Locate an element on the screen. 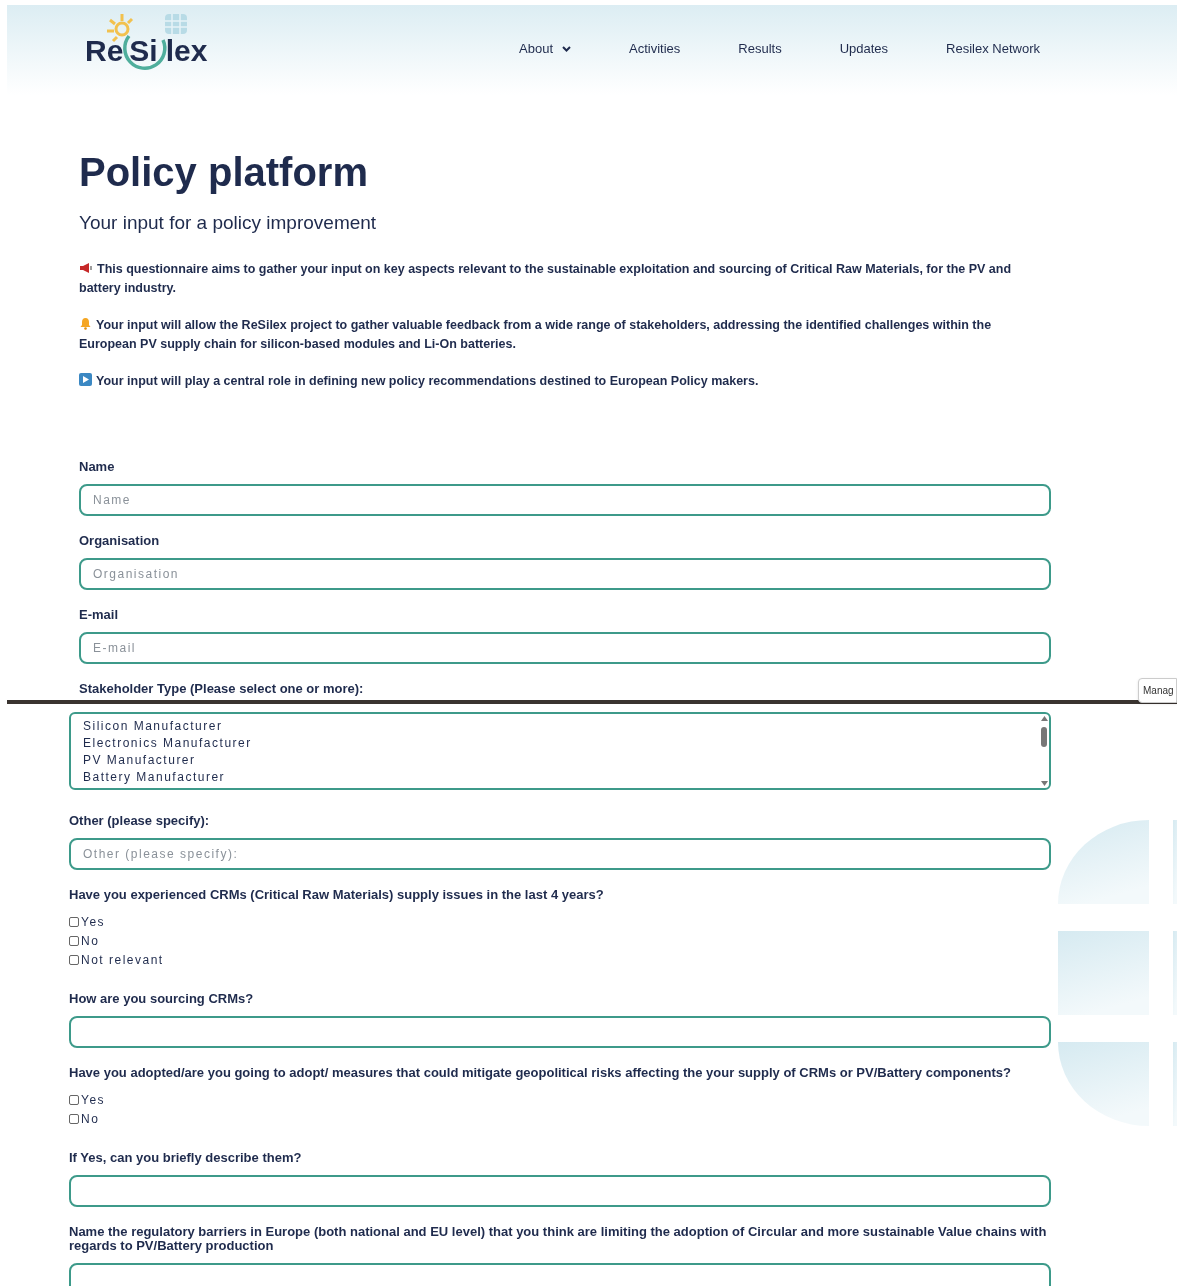 The width and height of the screenshot is (1177, 1286). play-icon is located at coordinates (85, 379).